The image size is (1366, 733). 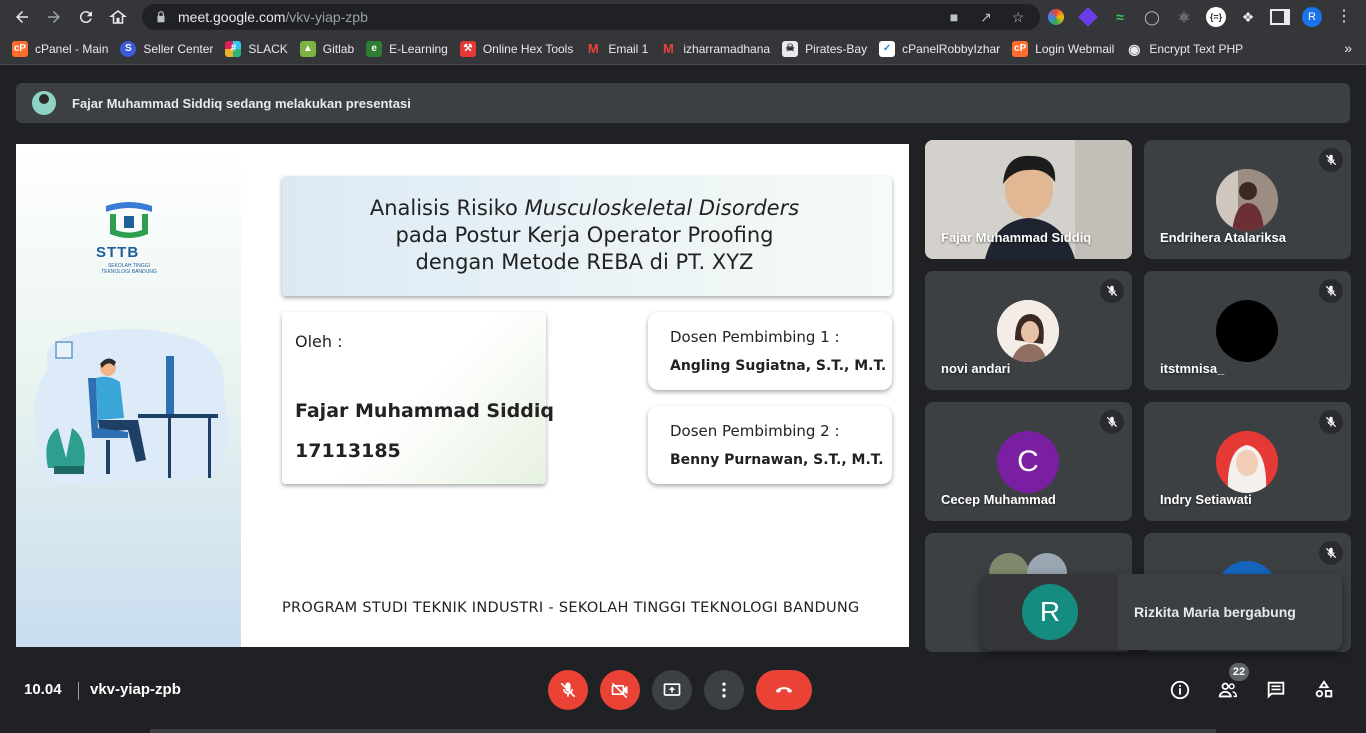 I want to click on robby-icon: ✓, so click(x=887, y=49).